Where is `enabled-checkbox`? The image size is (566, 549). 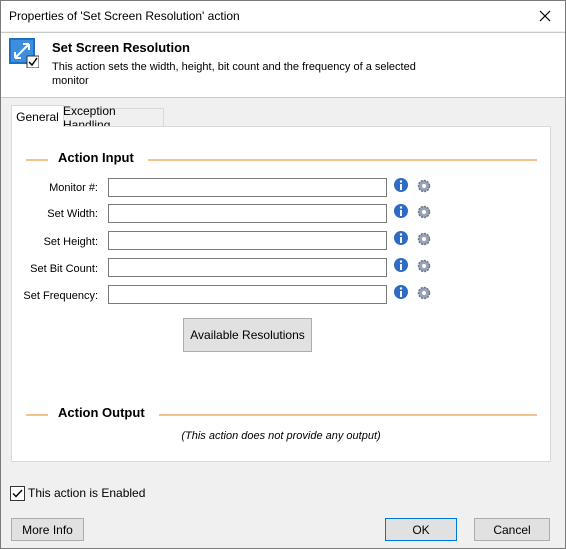 enabled-checkbox is located at coordinates (17, 493).